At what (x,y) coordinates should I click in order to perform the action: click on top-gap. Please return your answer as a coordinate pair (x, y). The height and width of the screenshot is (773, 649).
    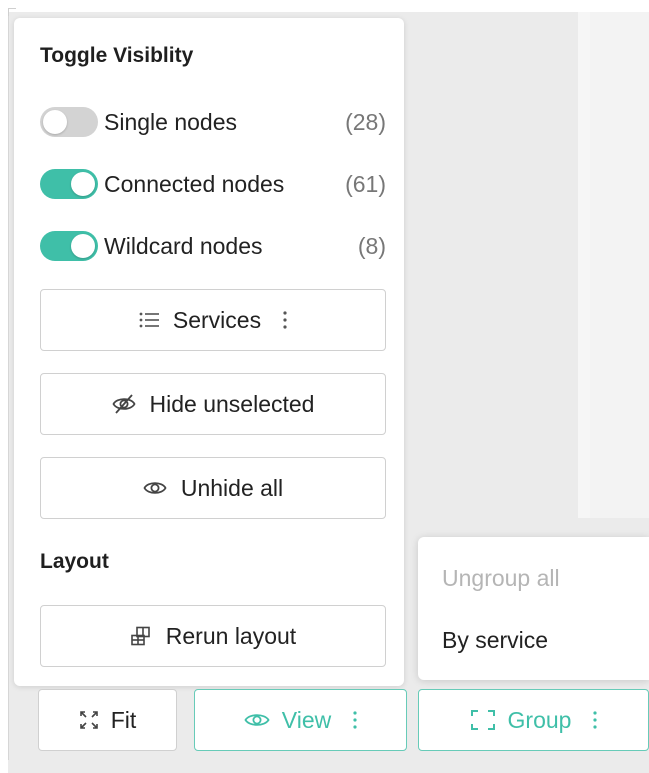
    Looking at the image, I should click on (421, 6).